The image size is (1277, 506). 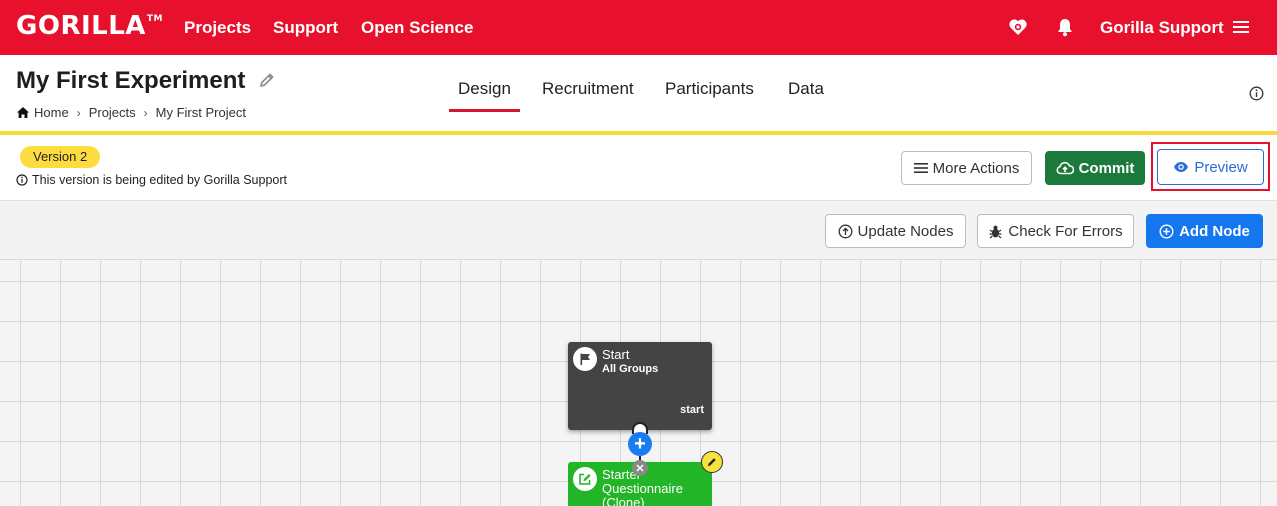 I want to click on plus-circle-icon, so click(x=1166, y=231).